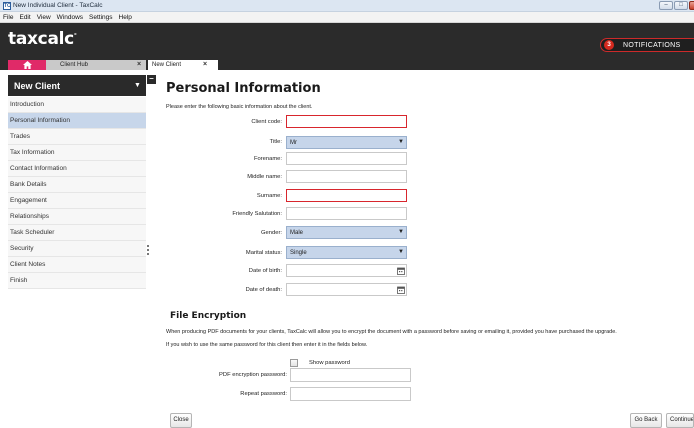 This screenshot has height=428, width=694. Describe the element at coordinates (183, 65) in the screenshot. I see `tab-new-client: New Client ×` at that location.